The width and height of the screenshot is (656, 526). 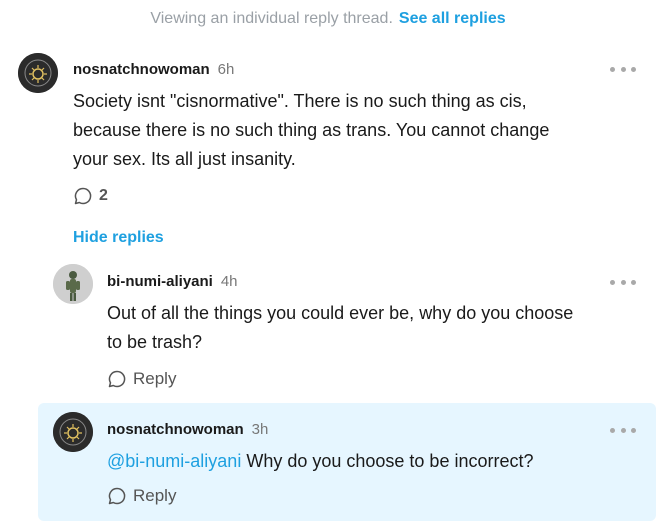 I want to click on user-mention-link: @bi-numi-aliyani, so click(x=174, y=461).